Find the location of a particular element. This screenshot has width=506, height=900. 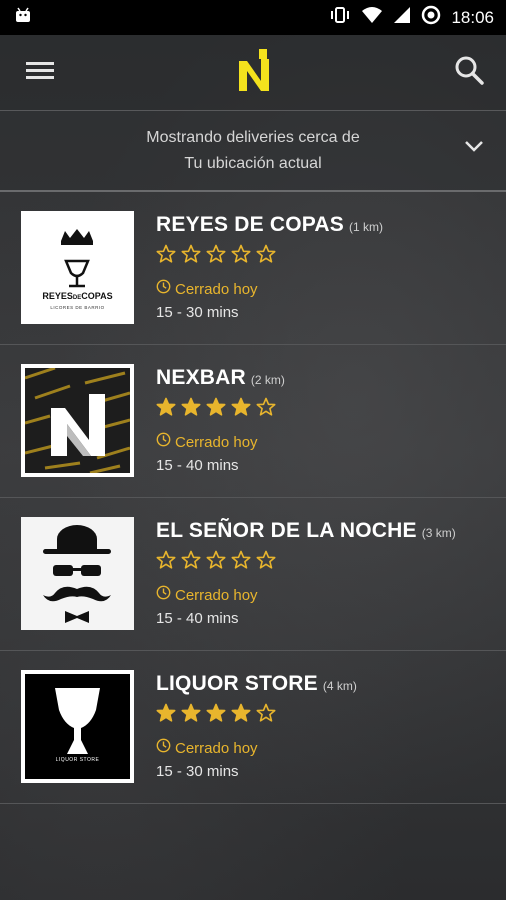

vibrate-icon is located at coordinates (340, 17).